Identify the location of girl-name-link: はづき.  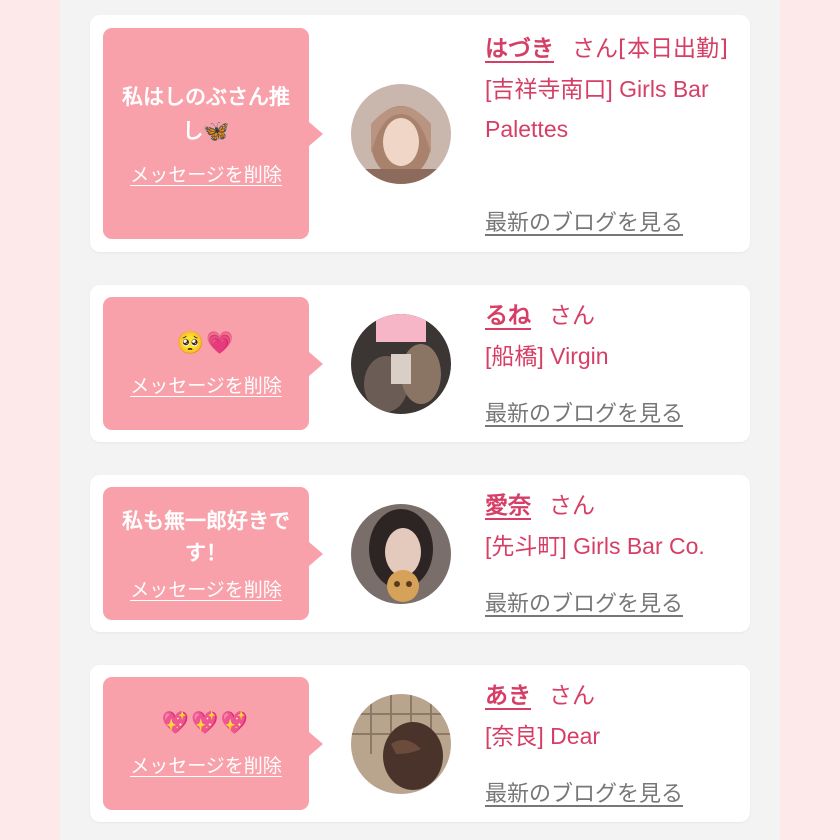
(519, 49).